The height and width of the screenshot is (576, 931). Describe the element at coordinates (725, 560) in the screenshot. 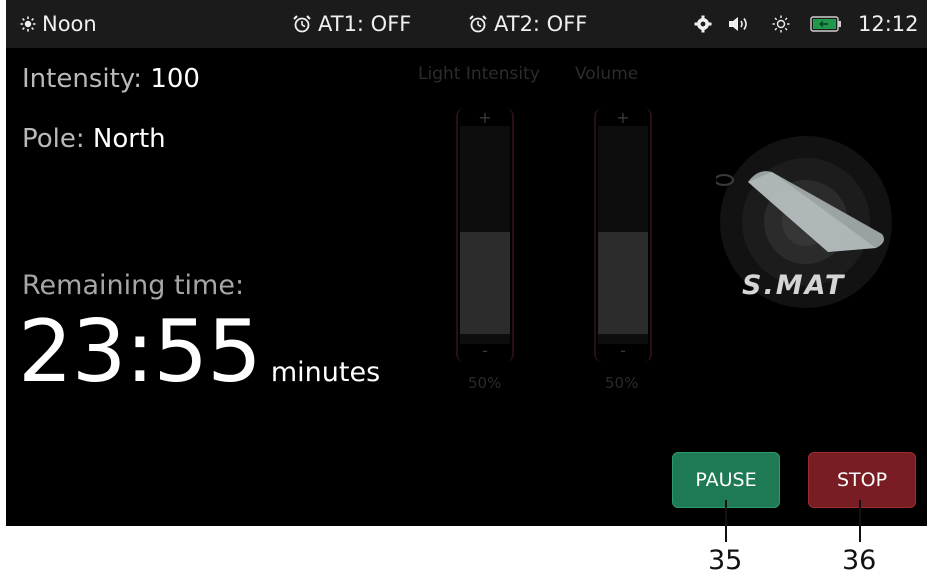

I see `callout-number-pause: 35` at that location.